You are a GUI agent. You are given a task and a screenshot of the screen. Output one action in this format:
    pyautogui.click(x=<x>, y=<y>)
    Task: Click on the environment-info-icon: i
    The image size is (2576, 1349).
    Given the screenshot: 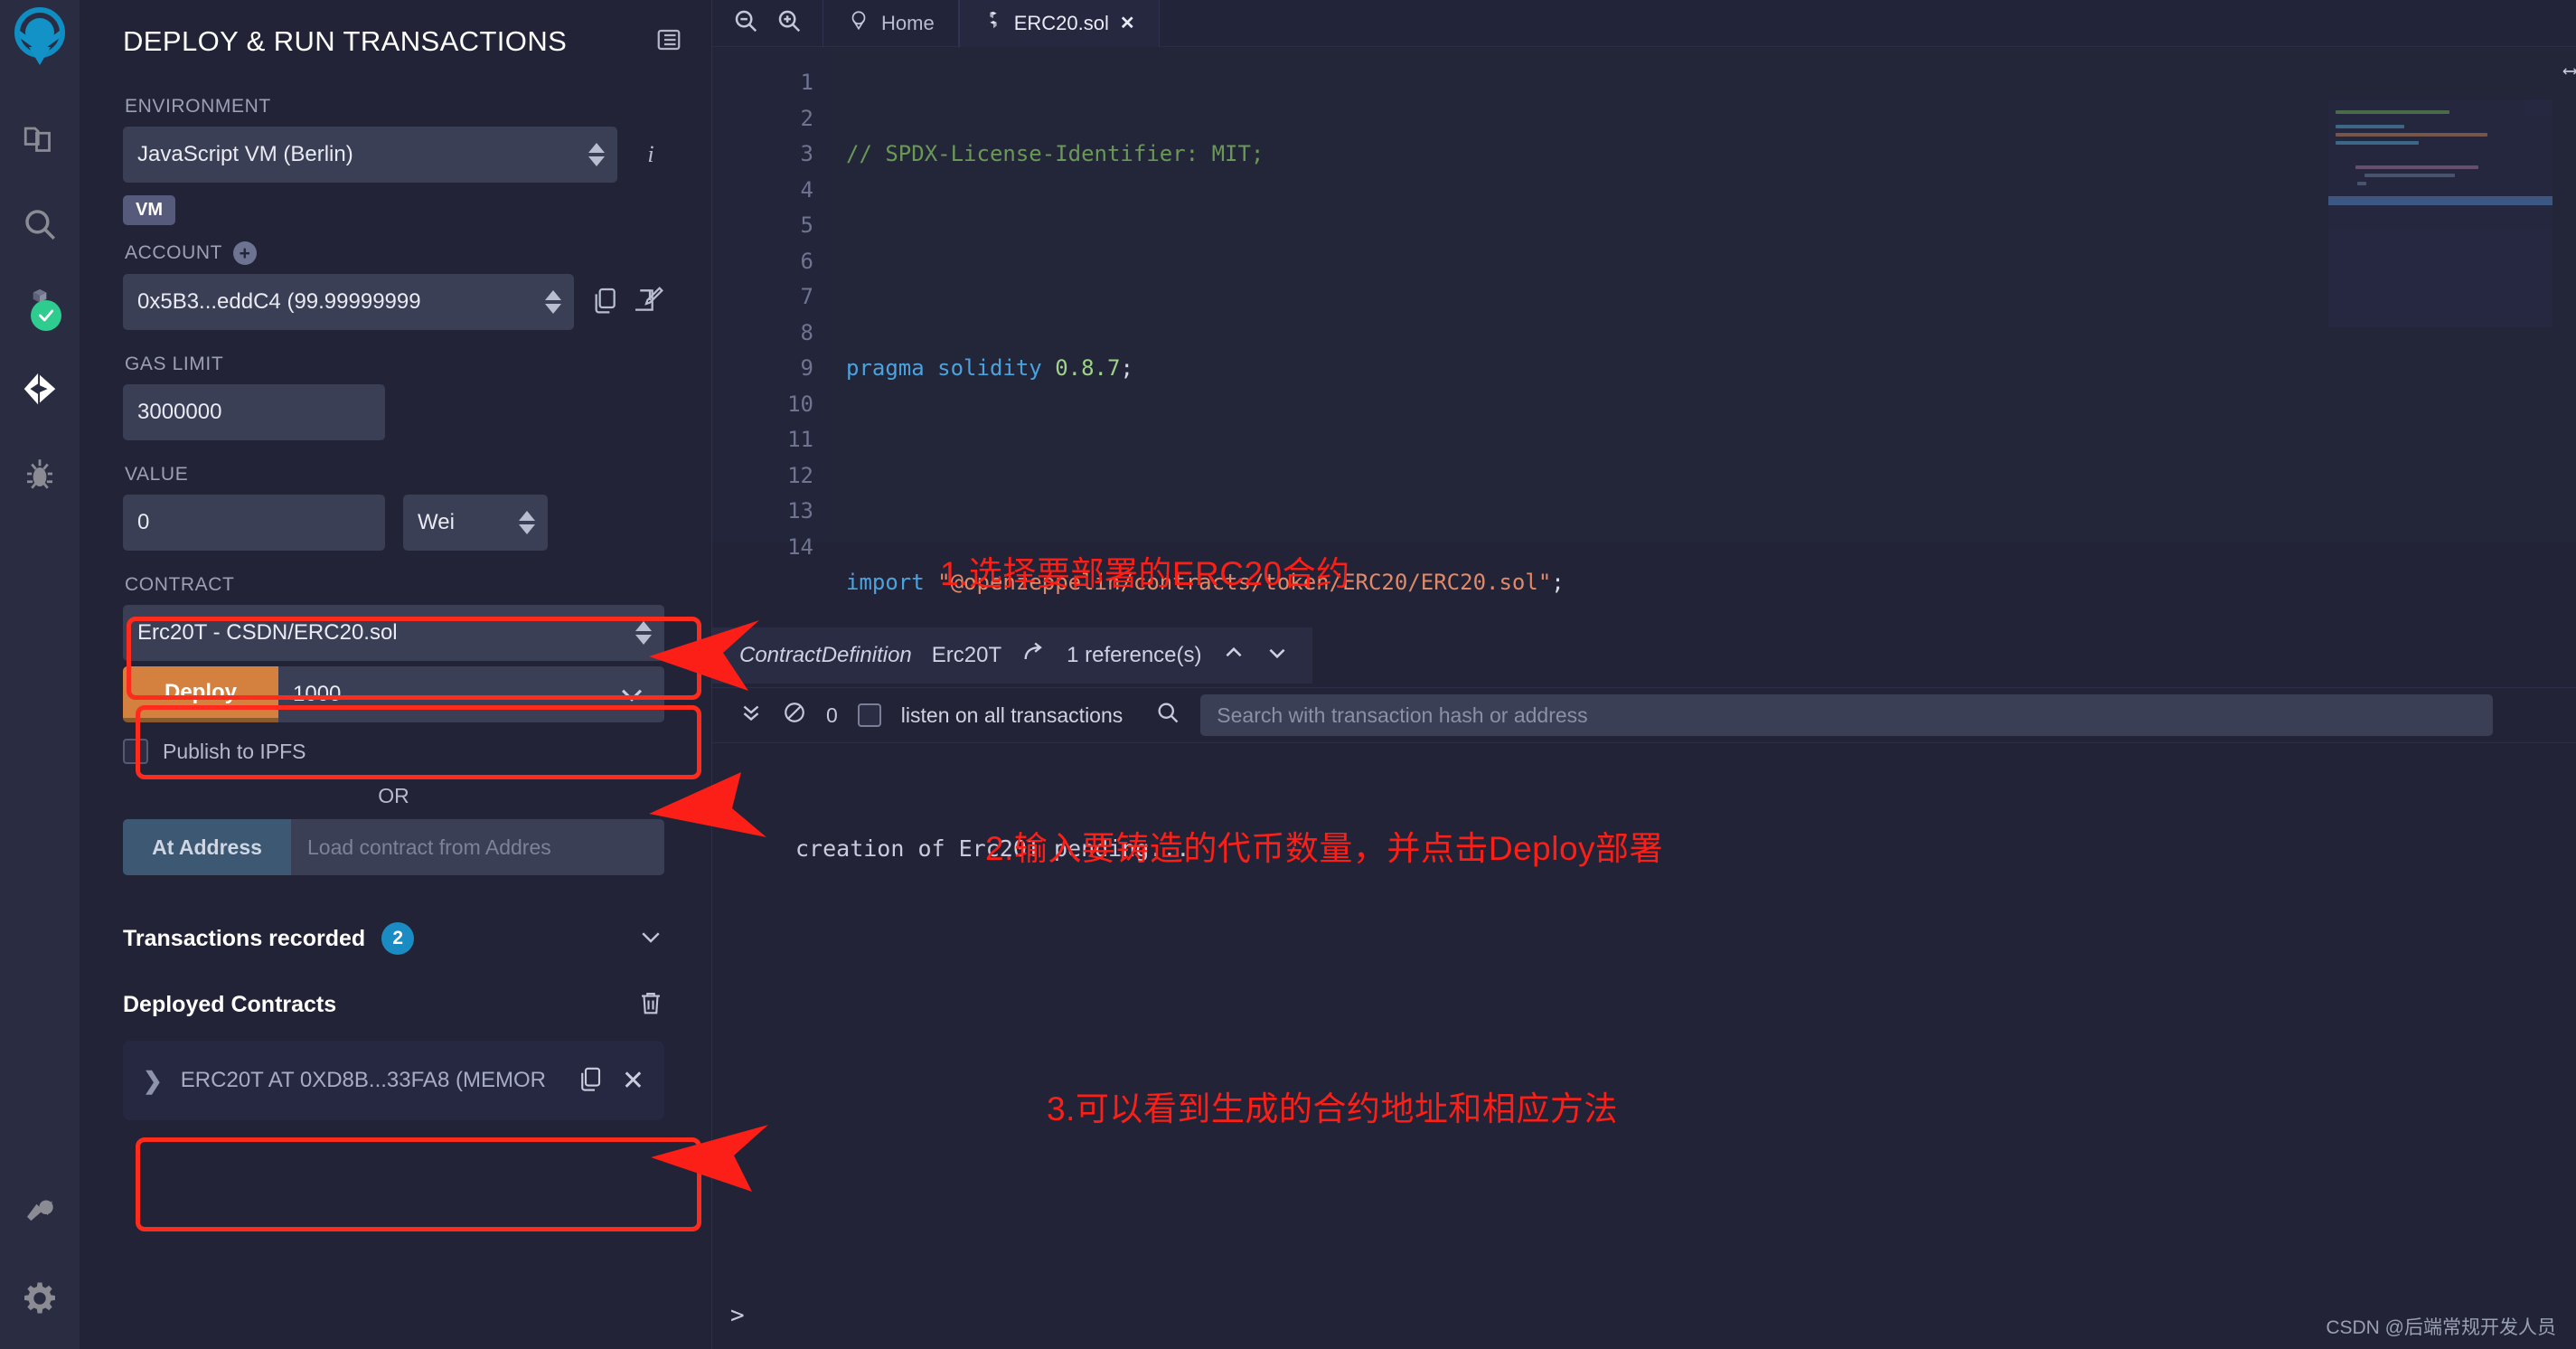 What is the action you would take?
    pyautogui.click(x=650, y=154)
    